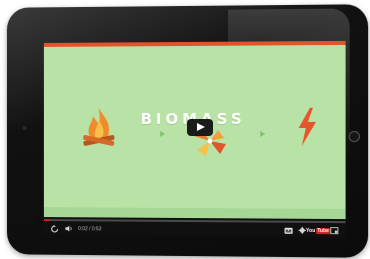 The height and width of the screenshot is (259, 370). What do you see at coordinates (89, 229) in the screenshot?
I see `time-display: 0:02 / 0:53` at bounding box center [89, 229].